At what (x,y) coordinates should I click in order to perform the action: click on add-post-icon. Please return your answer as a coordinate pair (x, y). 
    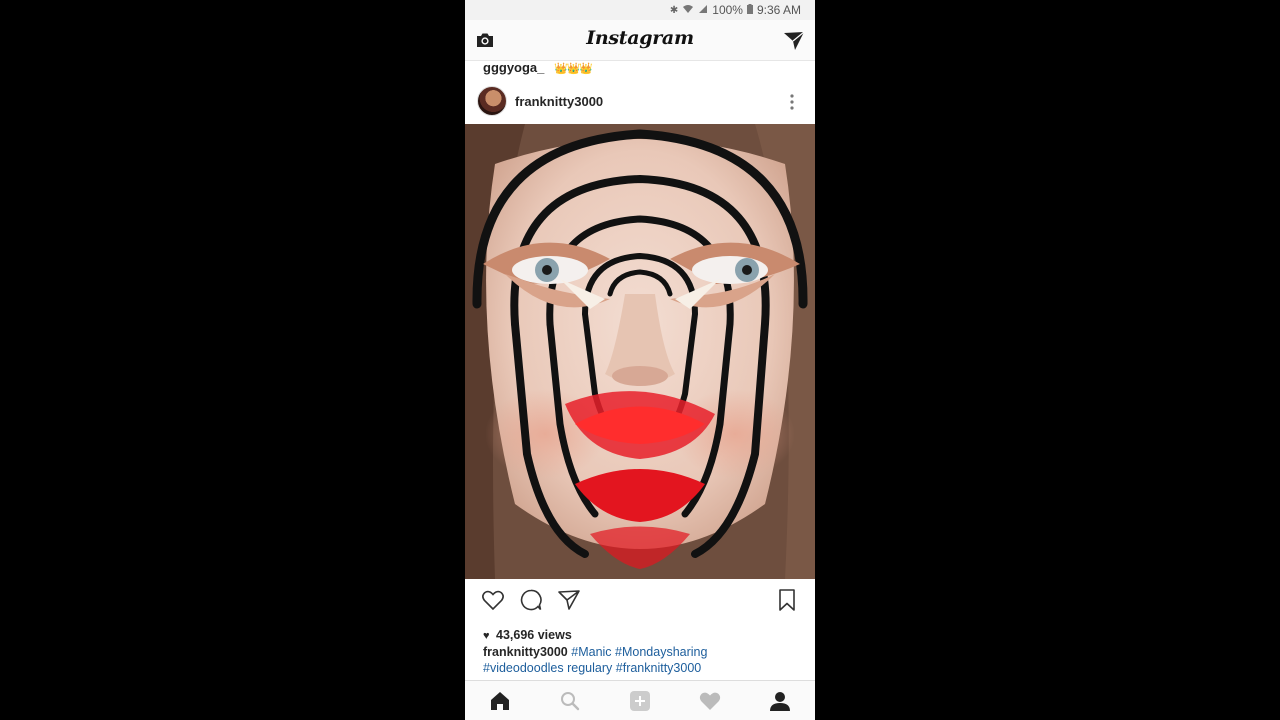
    Looking at the image, I should click on (640, 701).